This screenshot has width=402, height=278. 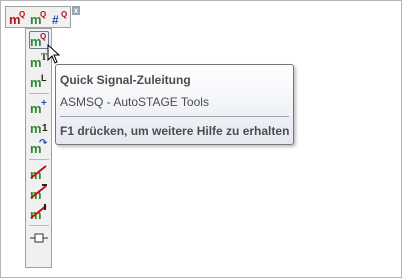 I want to click on signal-strike-t-icon: m, so click(x=38, y=192).